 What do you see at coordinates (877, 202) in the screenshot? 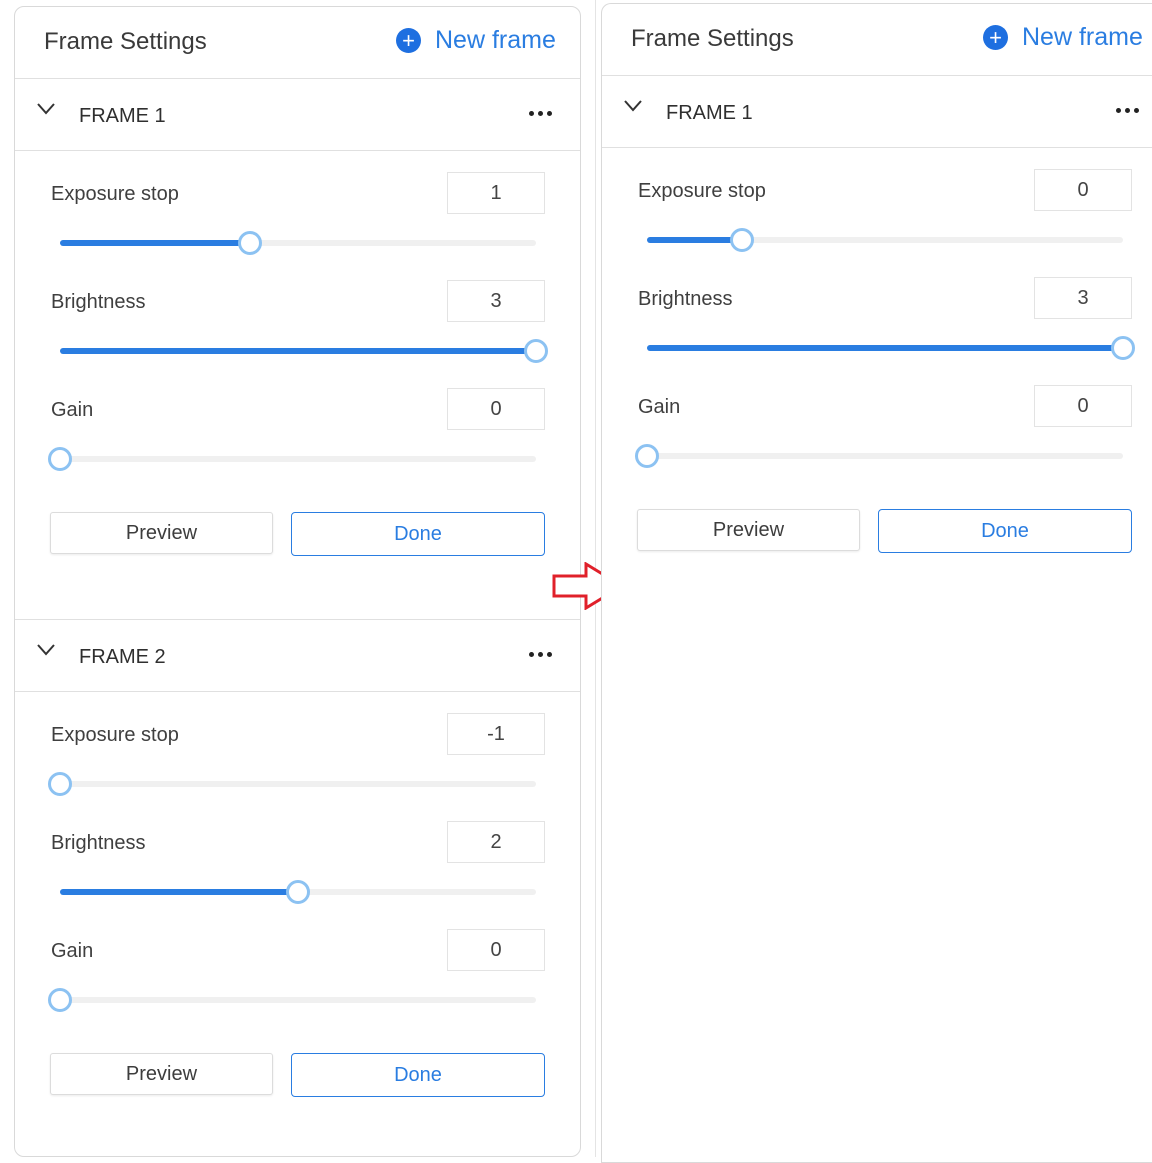
I see `setting-exposure-stop: Exposure stop 0` at bounding box center [877, 202].